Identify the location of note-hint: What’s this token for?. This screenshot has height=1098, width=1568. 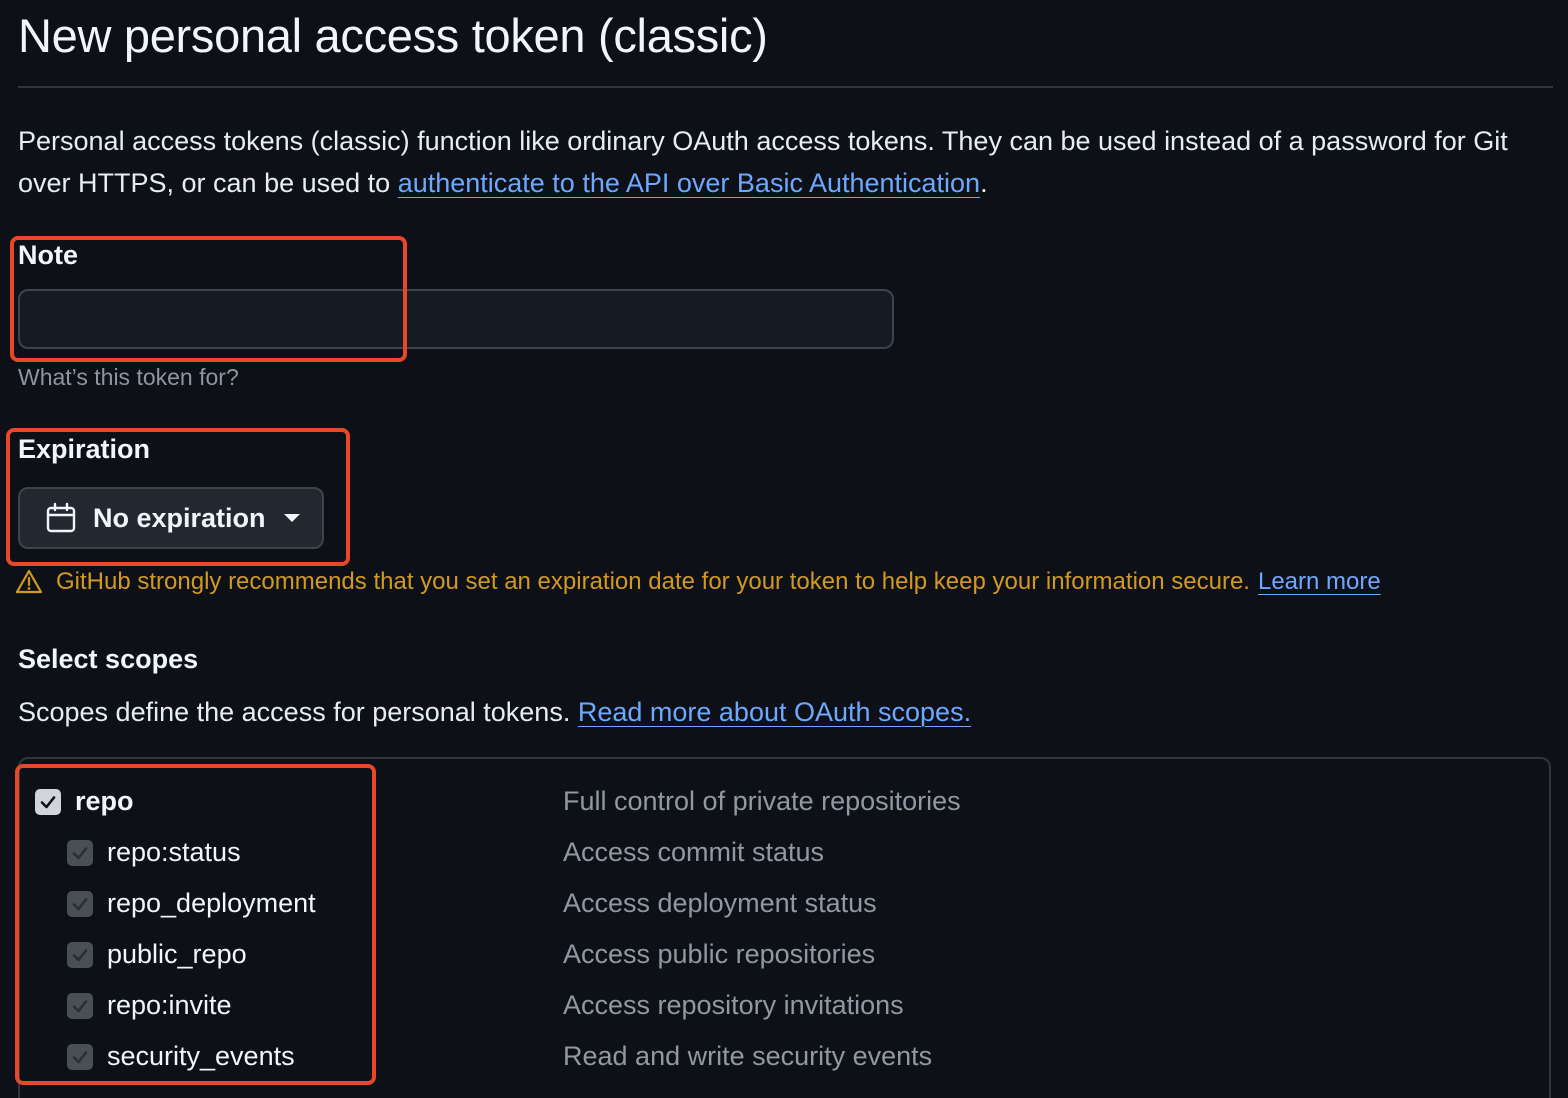
(128, 377).